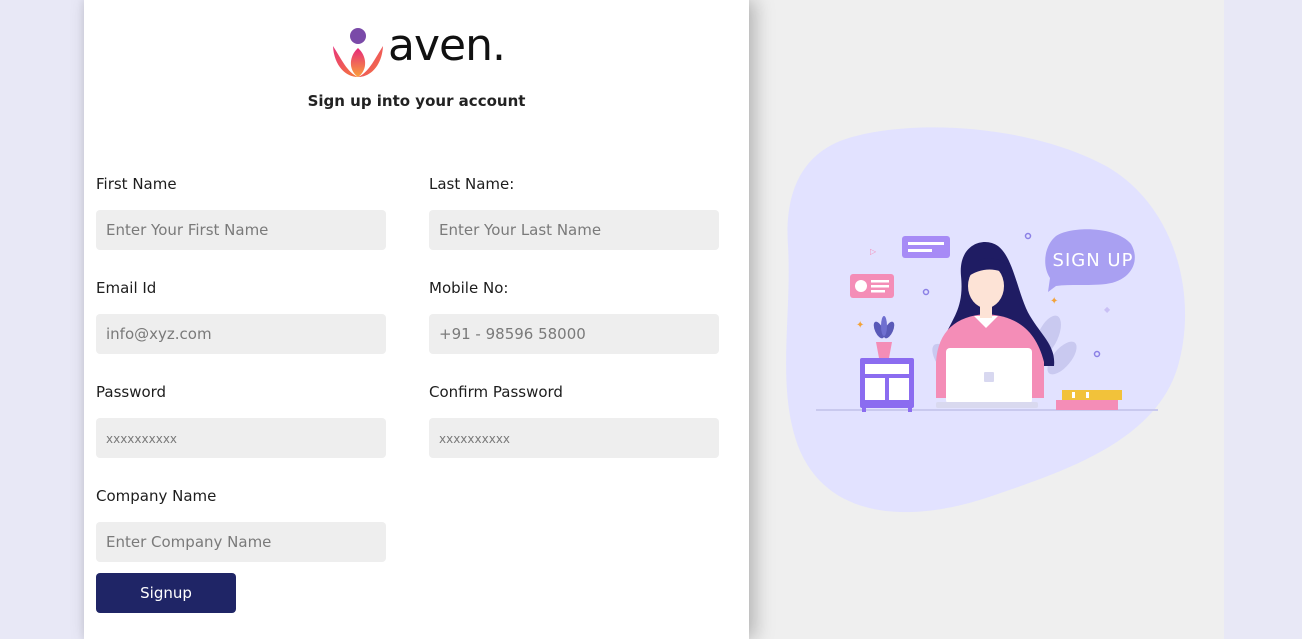 The image size is (1302, 639). What do you see at coordinates (241, 438) in the screenshot?
I see `password-input` at bounding box center [241, 438].